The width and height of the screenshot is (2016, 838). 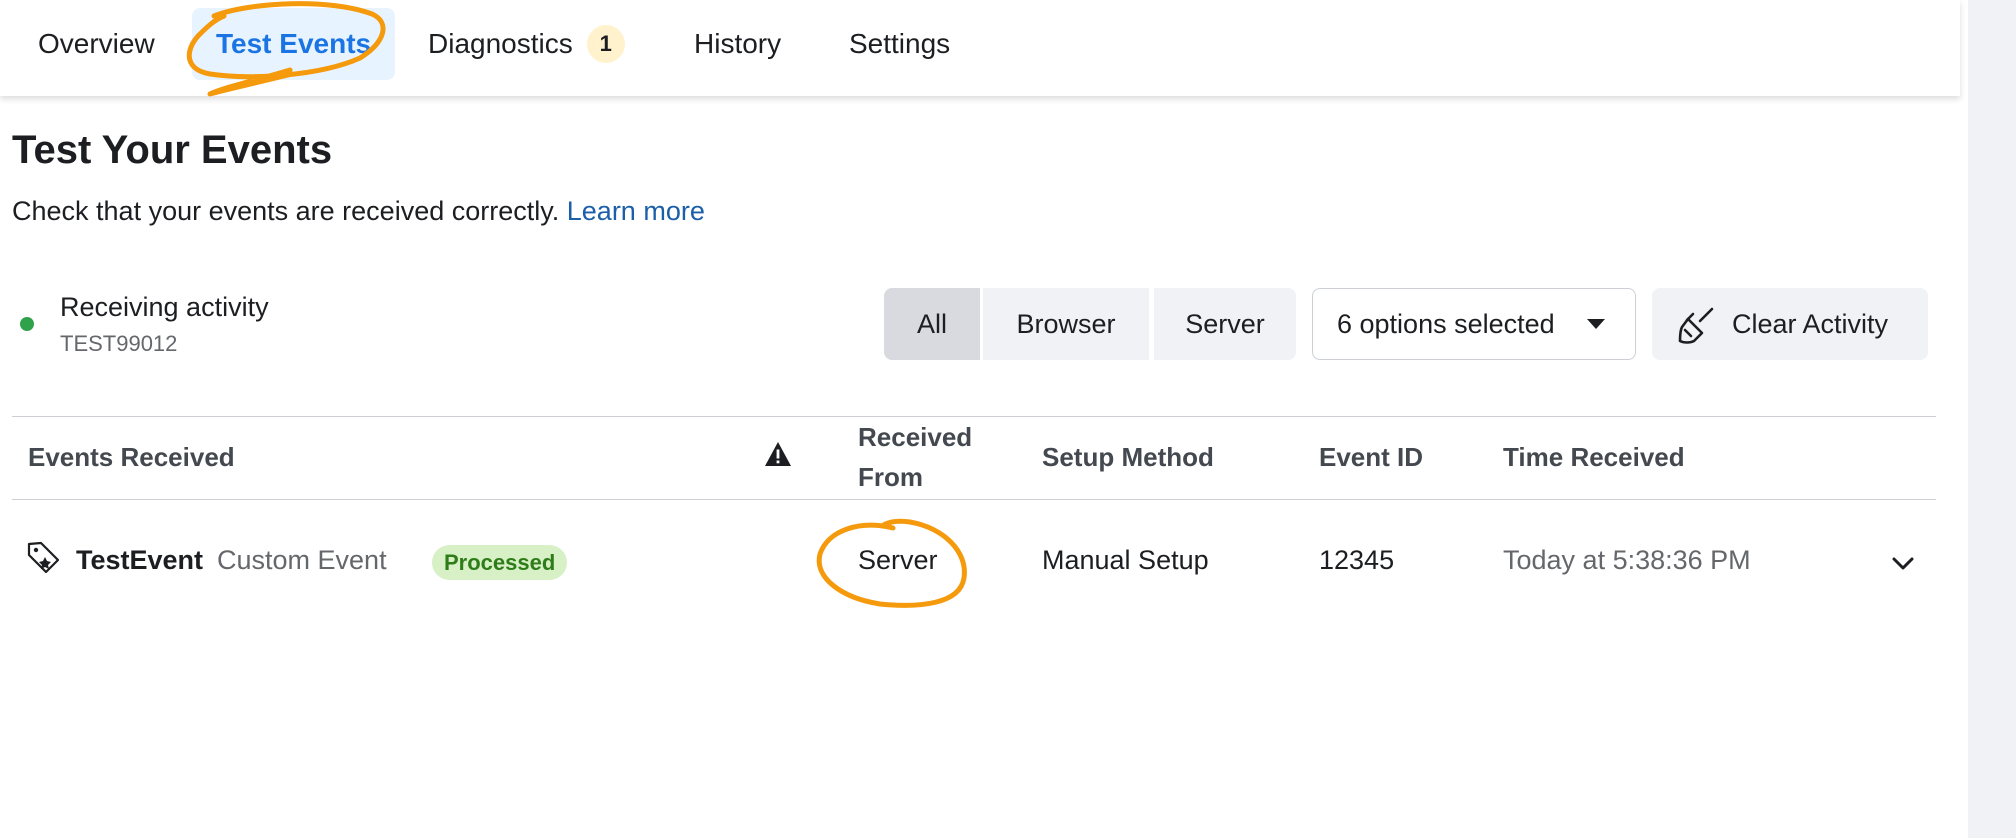 What do you see at coordinates (932, 324) in the screenshot?
I see `filter-all-button: All` at bounding box center [932, 324].